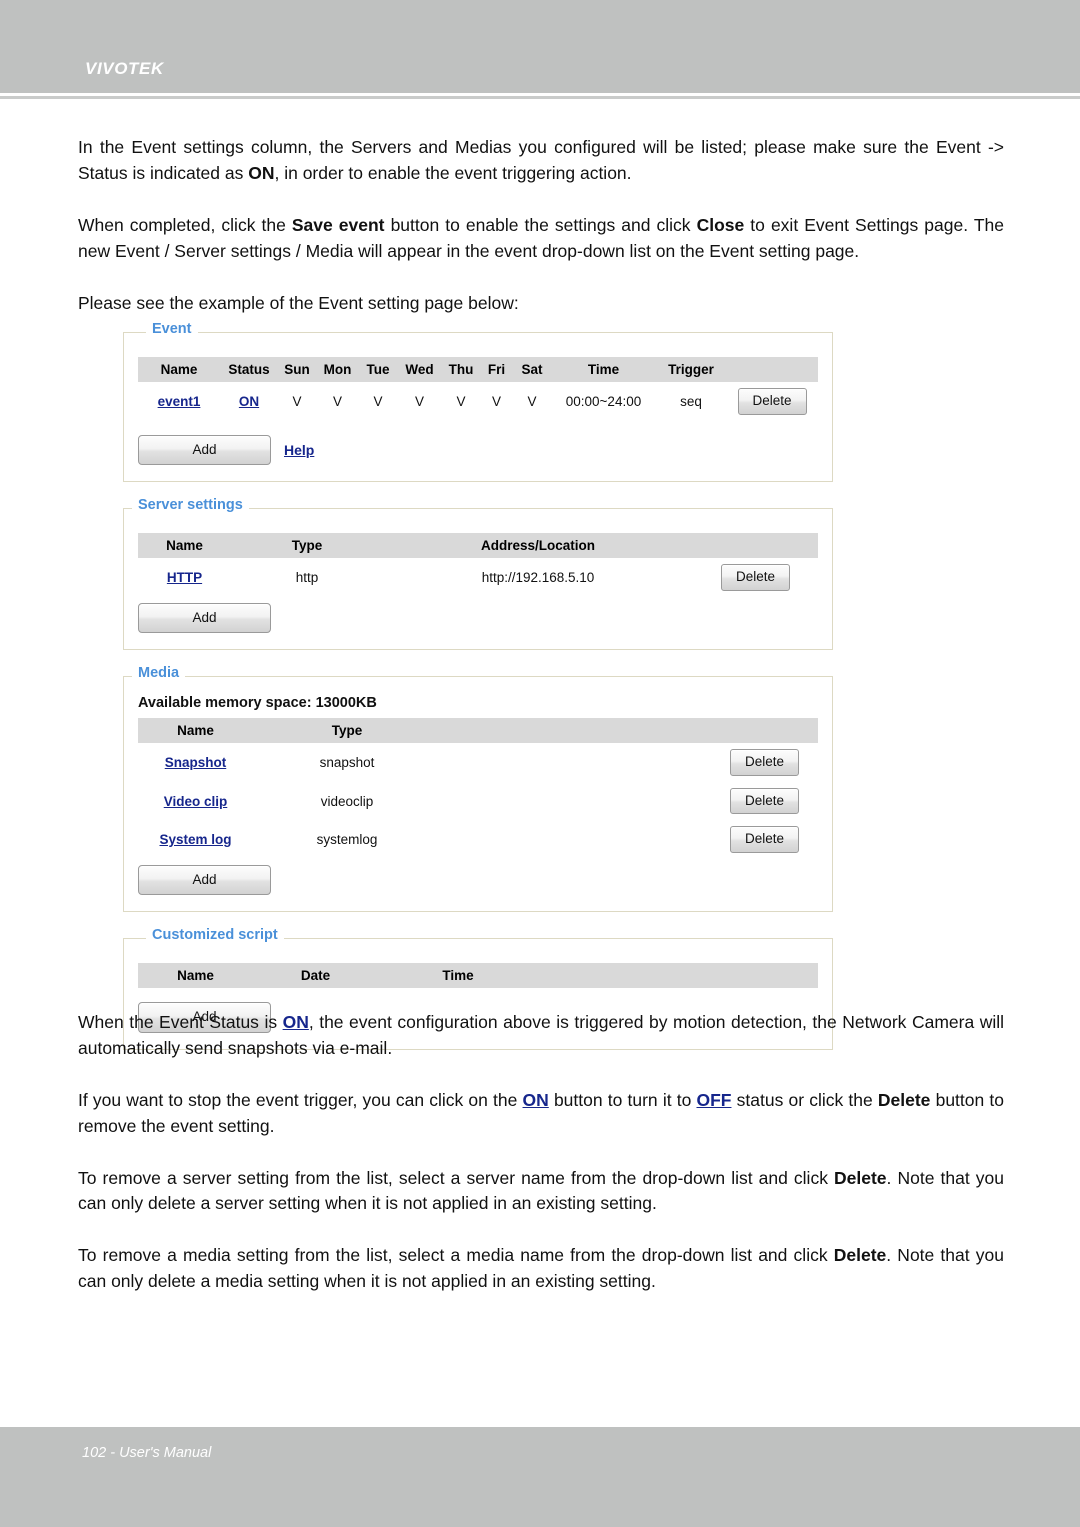  What do you see at coordinates (478, 880) in the screenshot?
I see `media-actions-row: Add` at bounding box center [478, 880].